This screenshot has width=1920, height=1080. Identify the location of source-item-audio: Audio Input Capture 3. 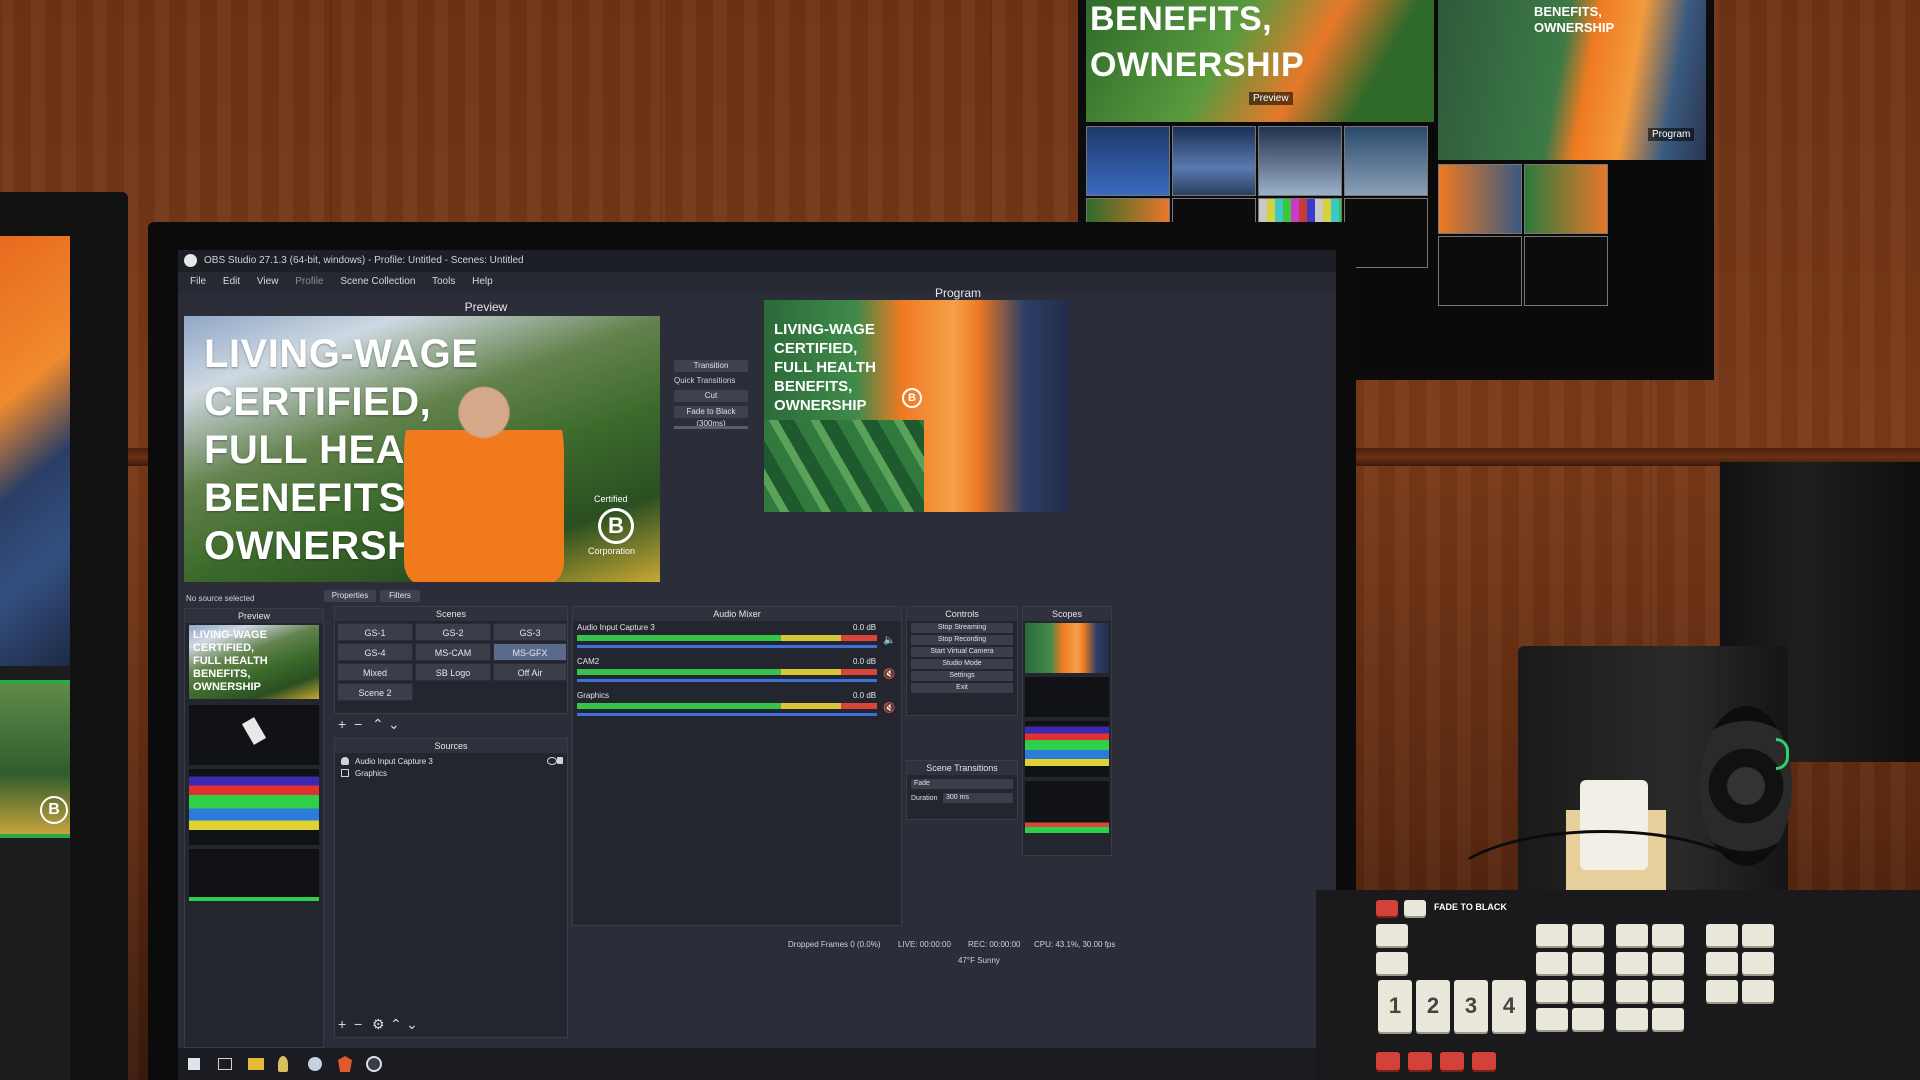
(394, 761).